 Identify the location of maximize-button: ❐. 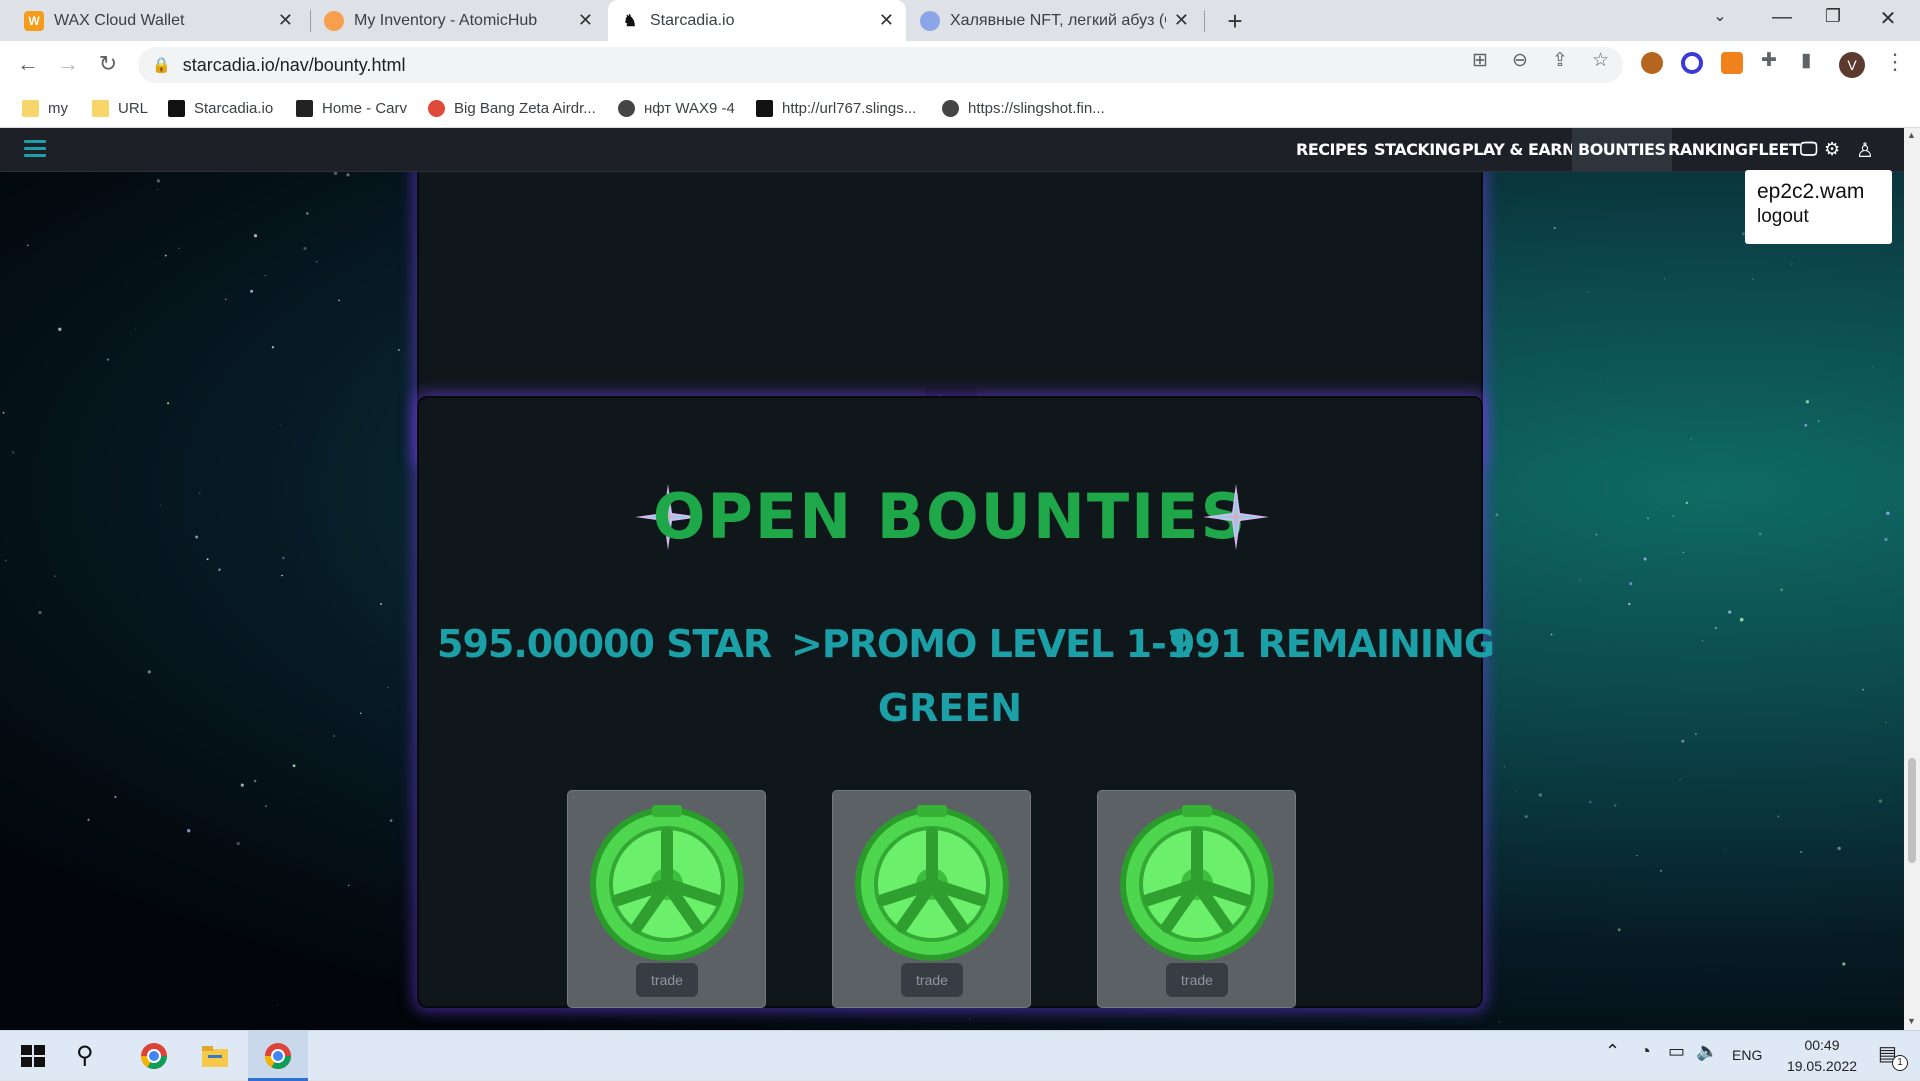
(1833, 16).